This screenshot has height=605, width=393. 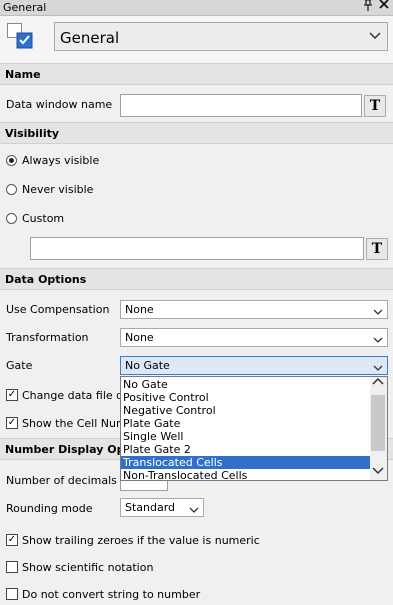 What do you see at coordinates (247, 436) in the screenshot?
I see `gate-option: Single Well` at bounding box center [247, 436].